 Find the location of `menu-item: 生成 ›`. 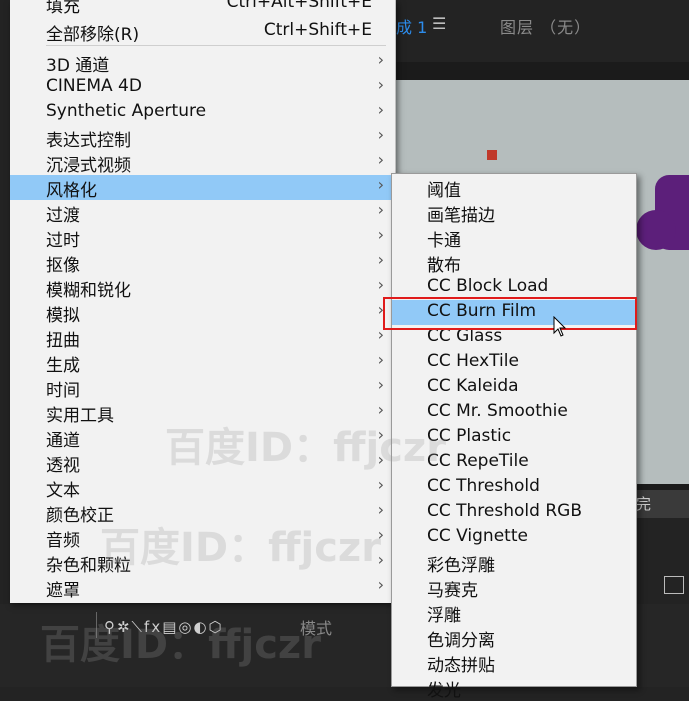

menu-item: 生成 › is located at coordinates (202, 363).